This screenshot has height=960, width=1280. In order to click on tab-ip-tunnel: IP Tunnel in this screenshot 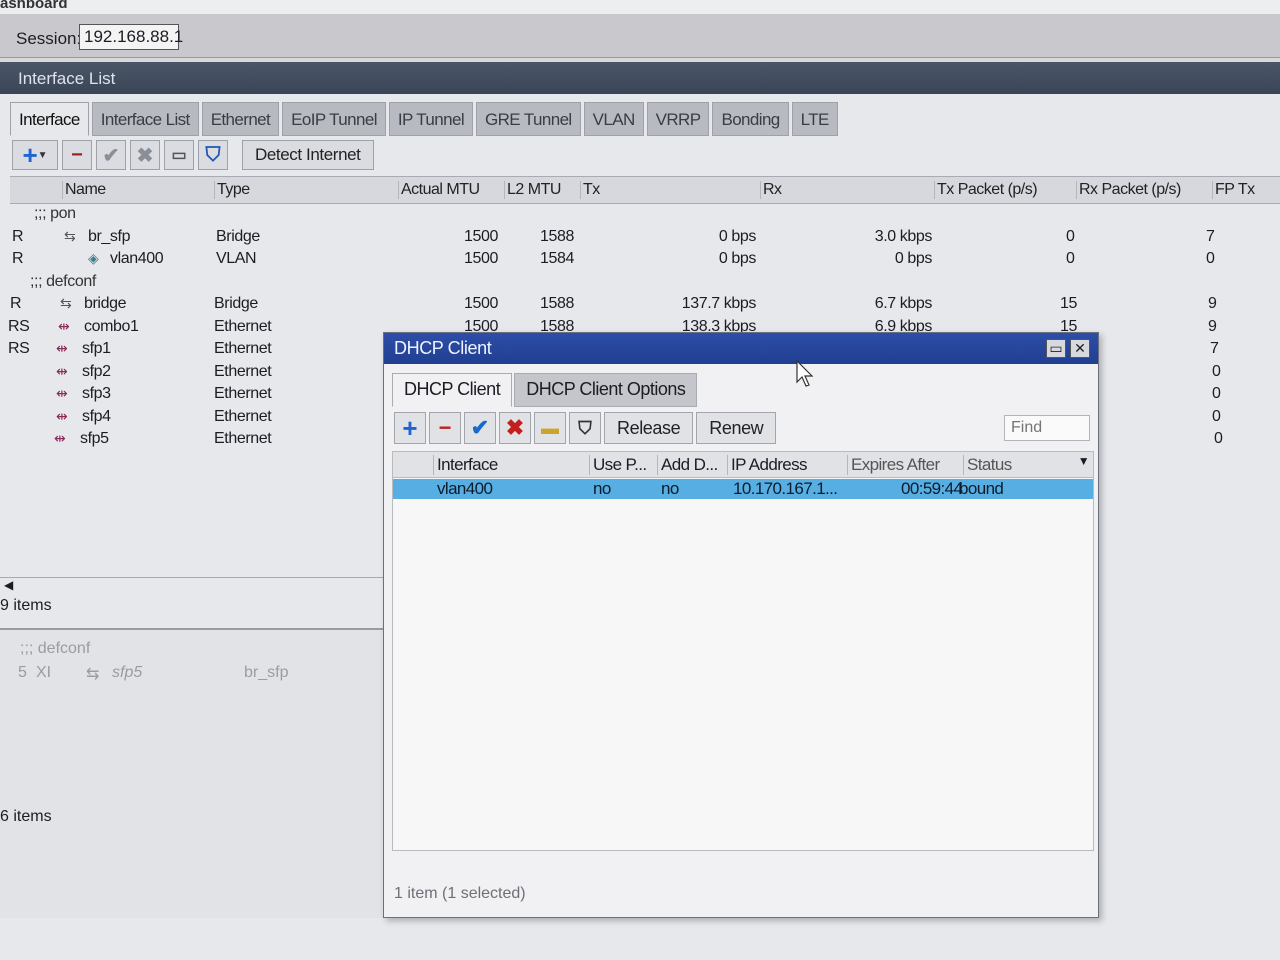, I will do `click(430, 119)`.